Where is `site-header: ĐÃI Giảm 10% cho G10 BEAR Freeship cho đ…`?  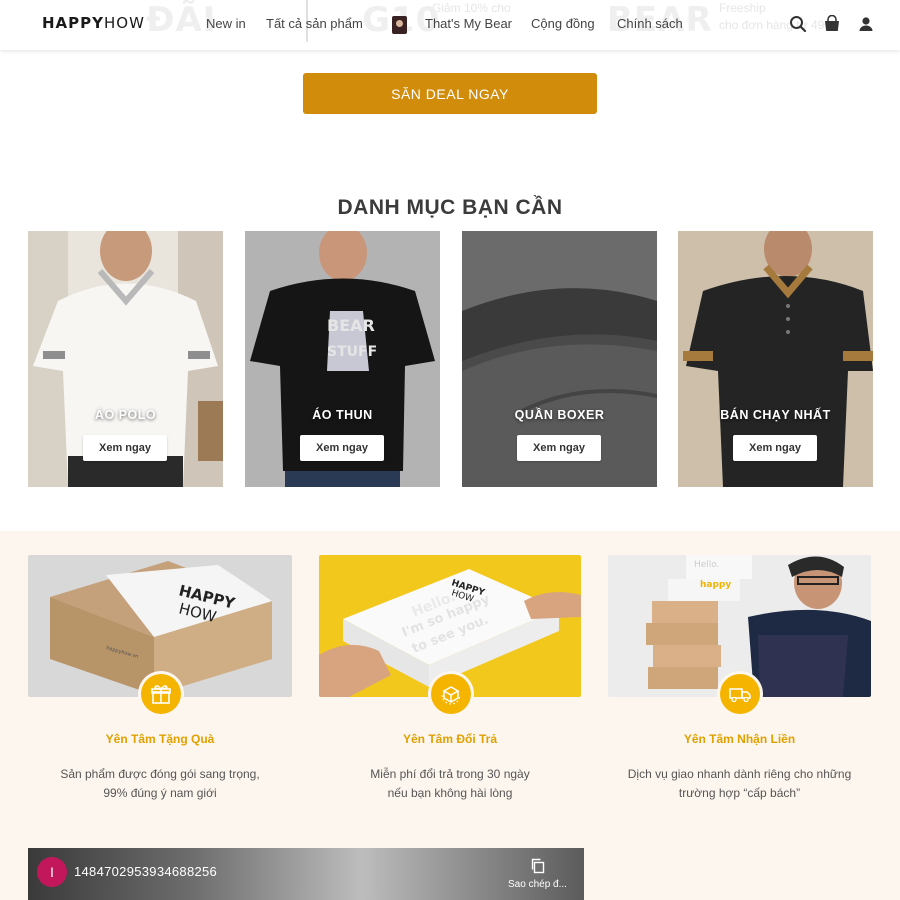 site-header: ĐÃI Giảm 10% cho G10 BEAR Freeship cho đ… is located at coordinates (450, 25).